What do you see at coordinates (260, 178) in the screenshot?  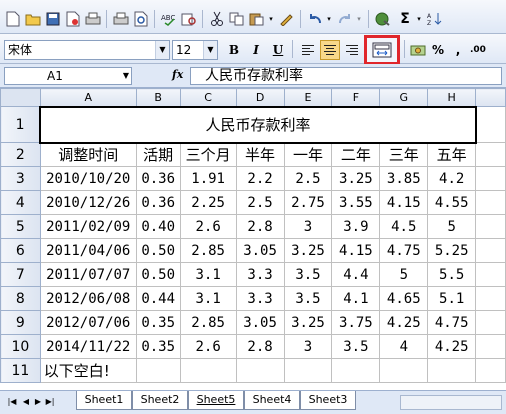 I see `rate-cell: 2.2` at bounding box center [260, 178].